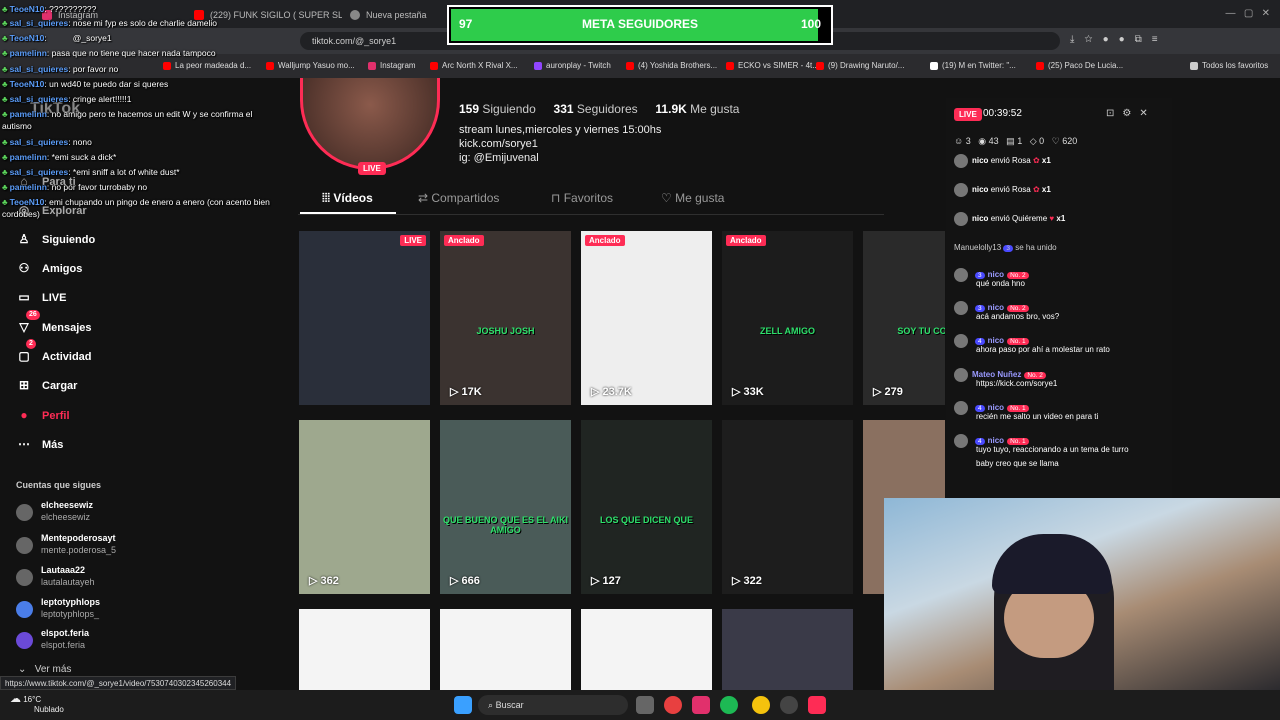  Describe the element at coordinates (364, 507) in the screenshot. I see `video-thumbnail: ▷ 362` at that location.